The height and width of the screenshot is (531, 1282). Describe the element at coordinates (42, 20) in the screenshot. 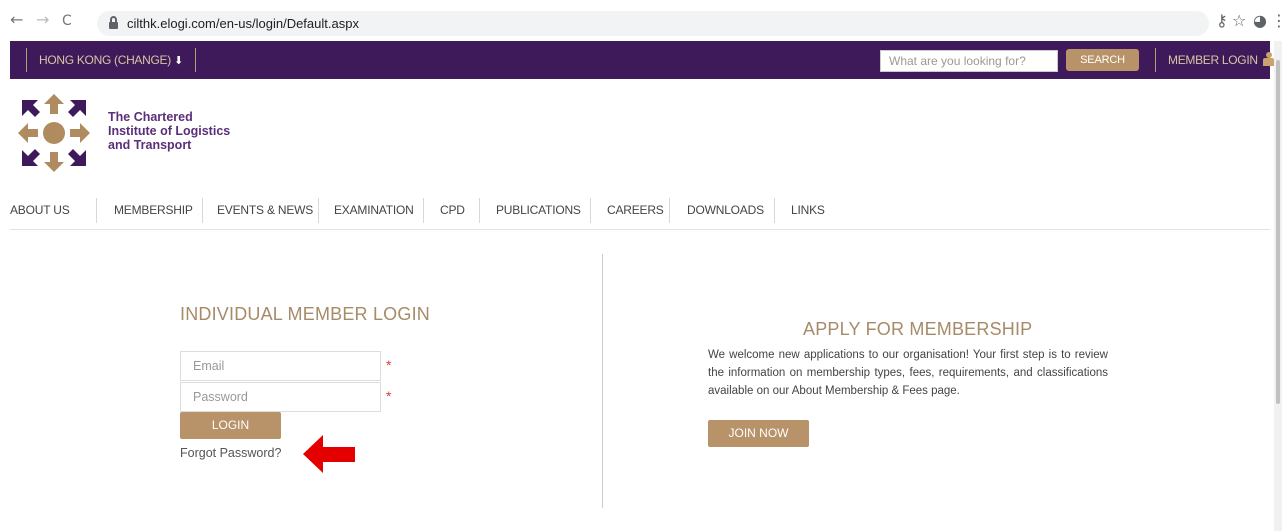

I see `forward-icon: →` at that location.